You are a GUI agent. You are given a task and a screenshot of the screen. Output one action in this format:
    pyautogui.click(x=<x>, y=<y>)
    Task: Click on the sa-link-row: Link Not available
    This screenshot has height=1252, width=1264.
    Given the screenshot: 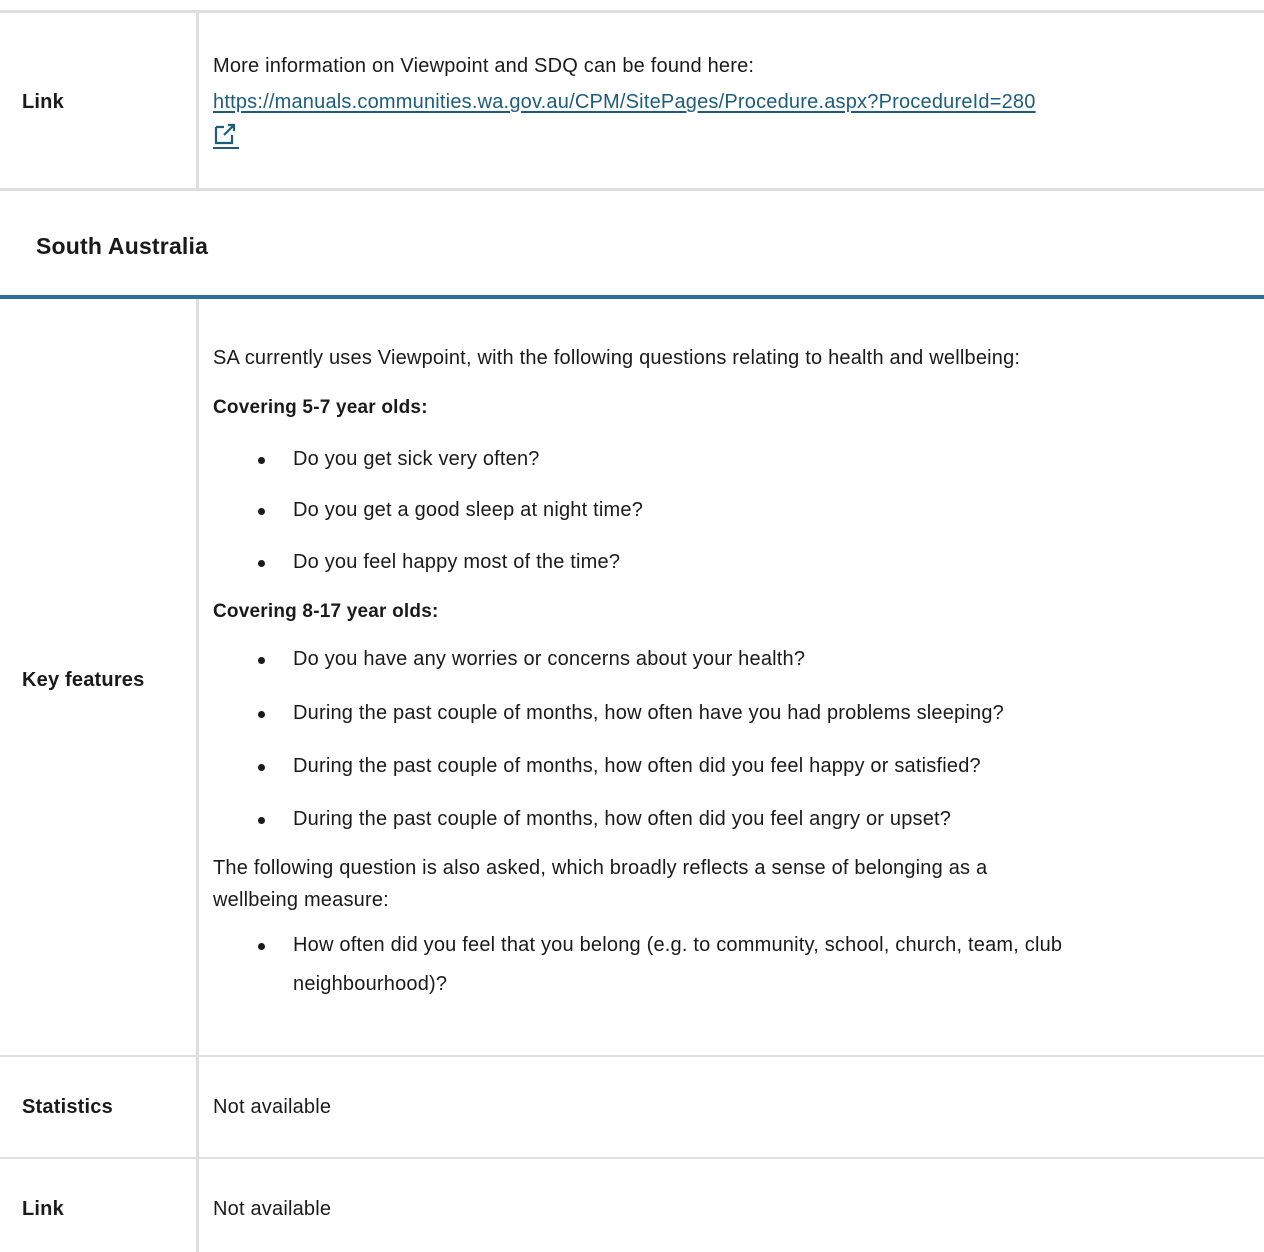 What is the action you would take?
    pyautogui.click(x=632, y=1205)
    